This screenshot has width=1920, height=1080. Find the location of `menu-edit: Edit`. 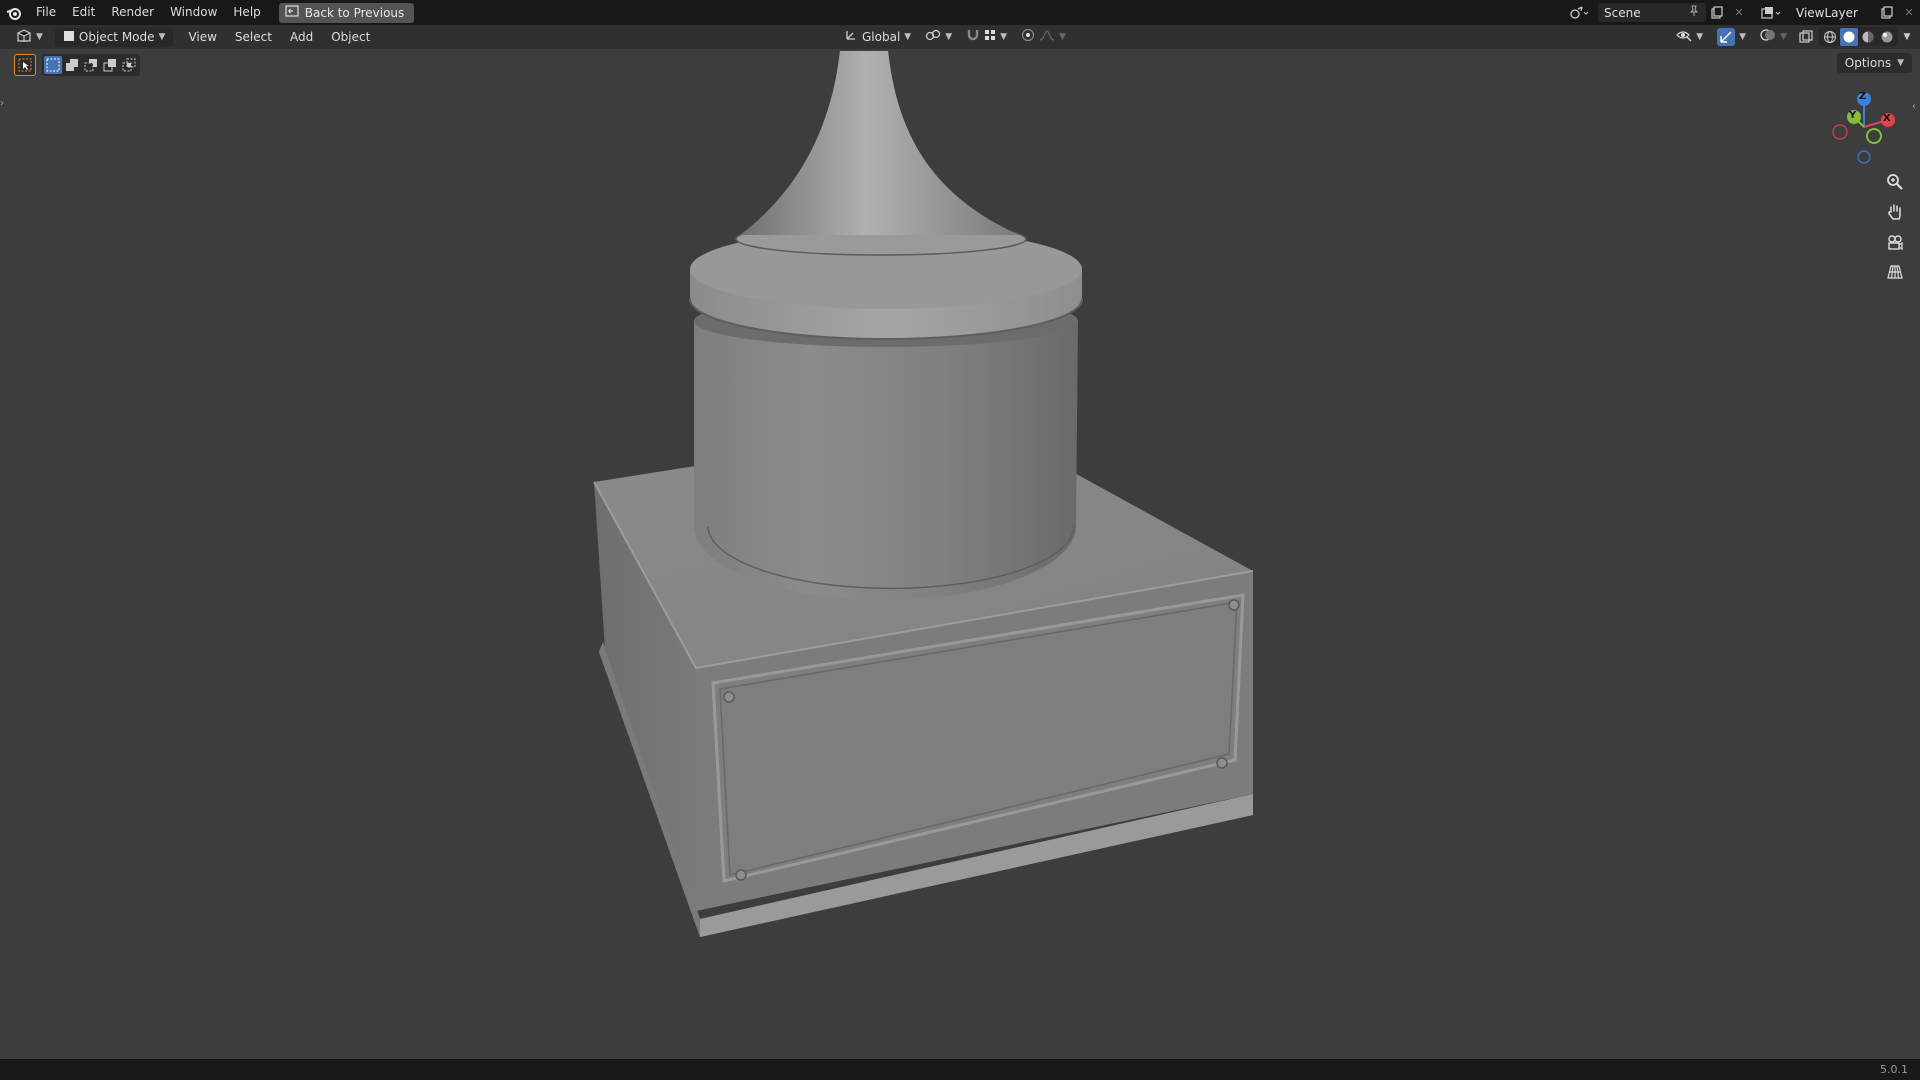

menu-edit: Edit is located at coordinates (83, 12).